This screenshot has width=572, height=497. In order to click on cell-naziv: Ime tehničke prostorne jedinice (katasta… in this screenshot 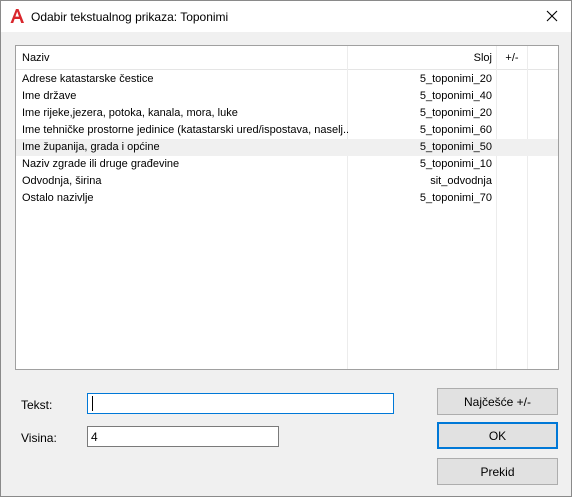, I will do `click(185, 130)`.